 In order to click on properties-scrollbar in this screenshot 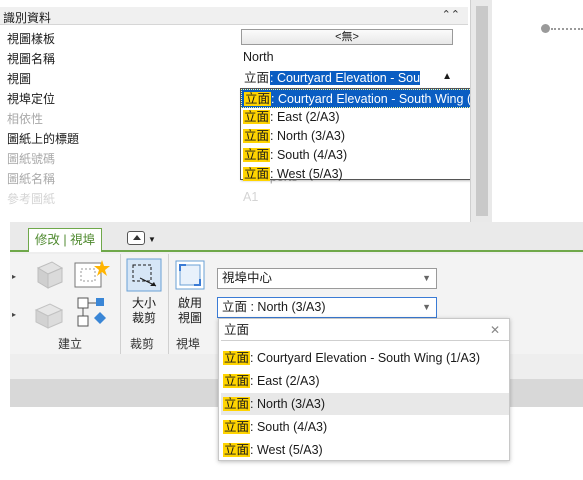, I will do `click(481, 111)`.